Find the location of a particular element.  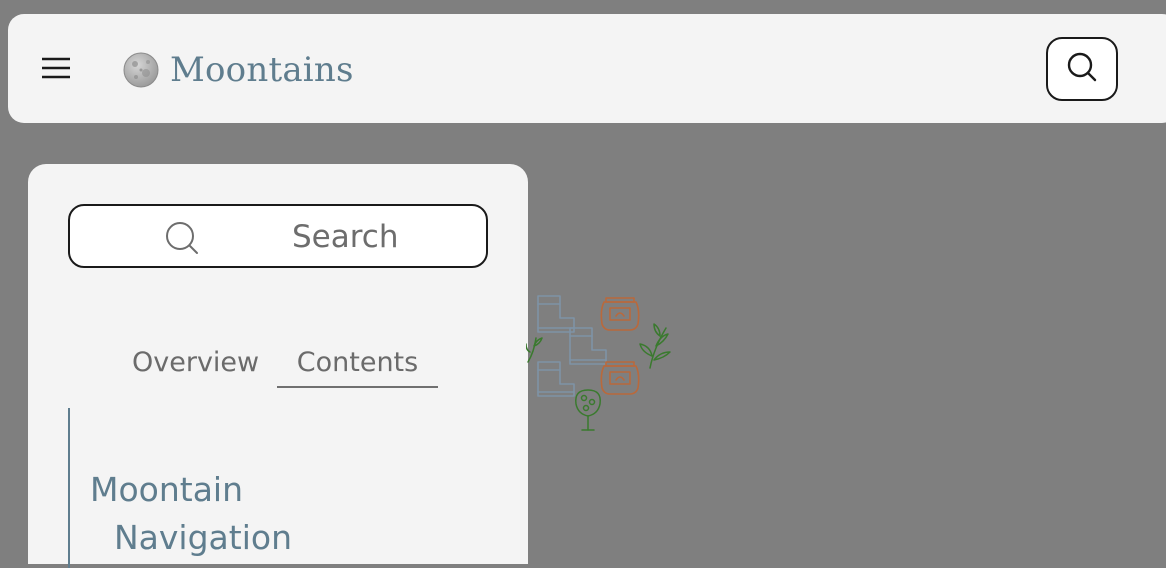

garden-boots-seed-bags-doodle is located at coordinates (599, 363).